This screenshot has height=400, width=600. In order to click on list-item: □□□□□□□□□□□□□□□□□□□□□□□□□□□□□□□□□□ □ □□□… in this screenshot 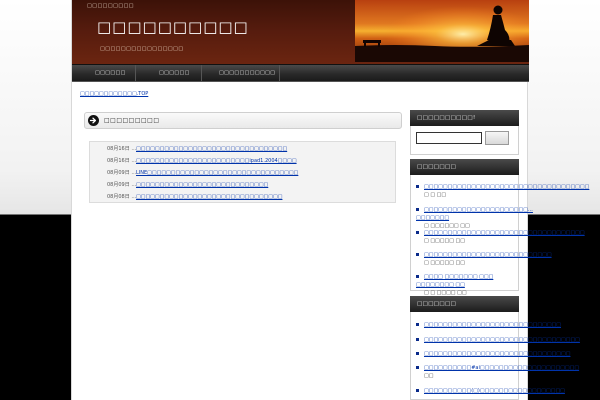, I will do `click(500, 237)`.